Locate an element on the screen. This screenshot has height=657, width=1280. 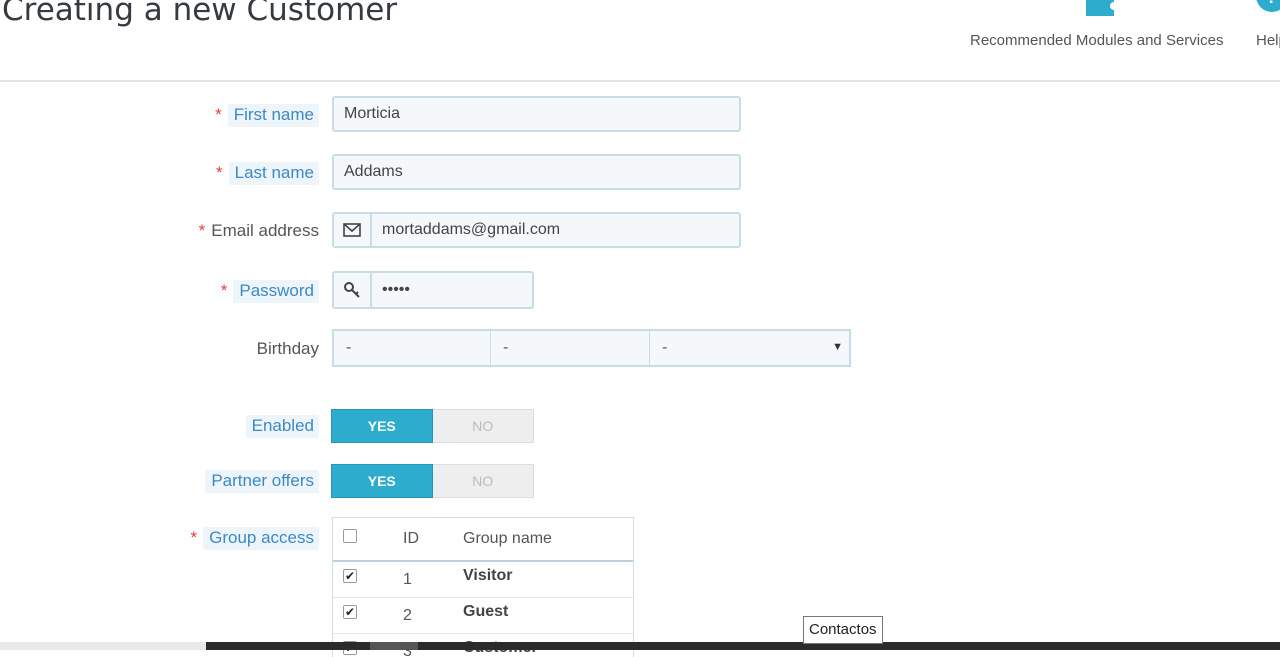
birthday-day-select: - is located at coordinates (412, 348).